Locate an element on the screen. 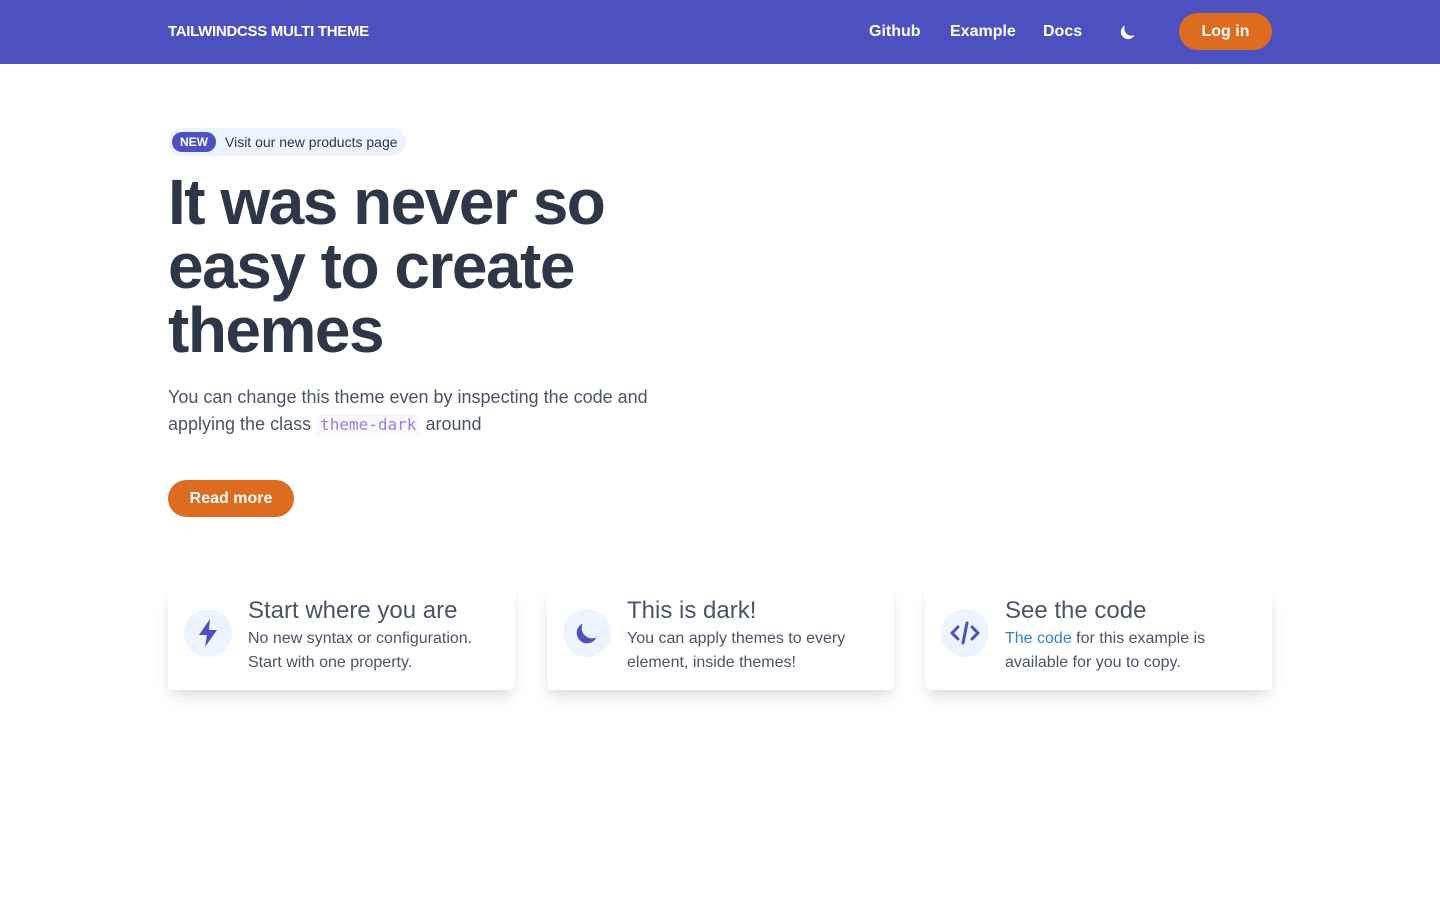 The width and height of the screenshot is (1440, 900). read-more-button: Read more is located at coordinates (231, 498).